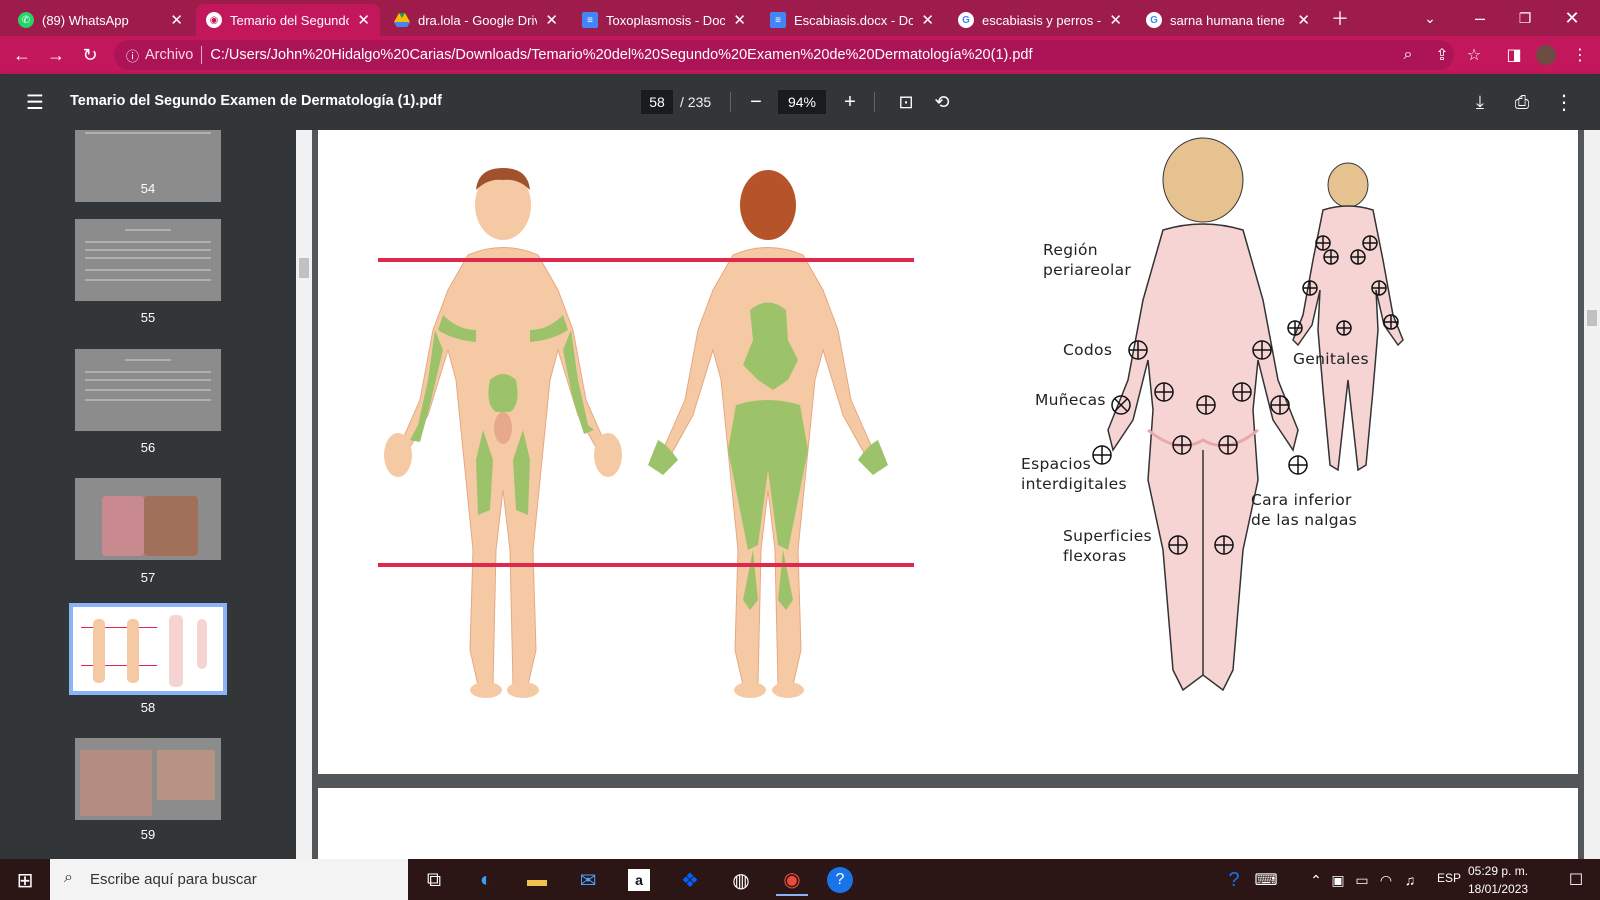  I want to click on label-codos: Codos, so click(1088, 350).